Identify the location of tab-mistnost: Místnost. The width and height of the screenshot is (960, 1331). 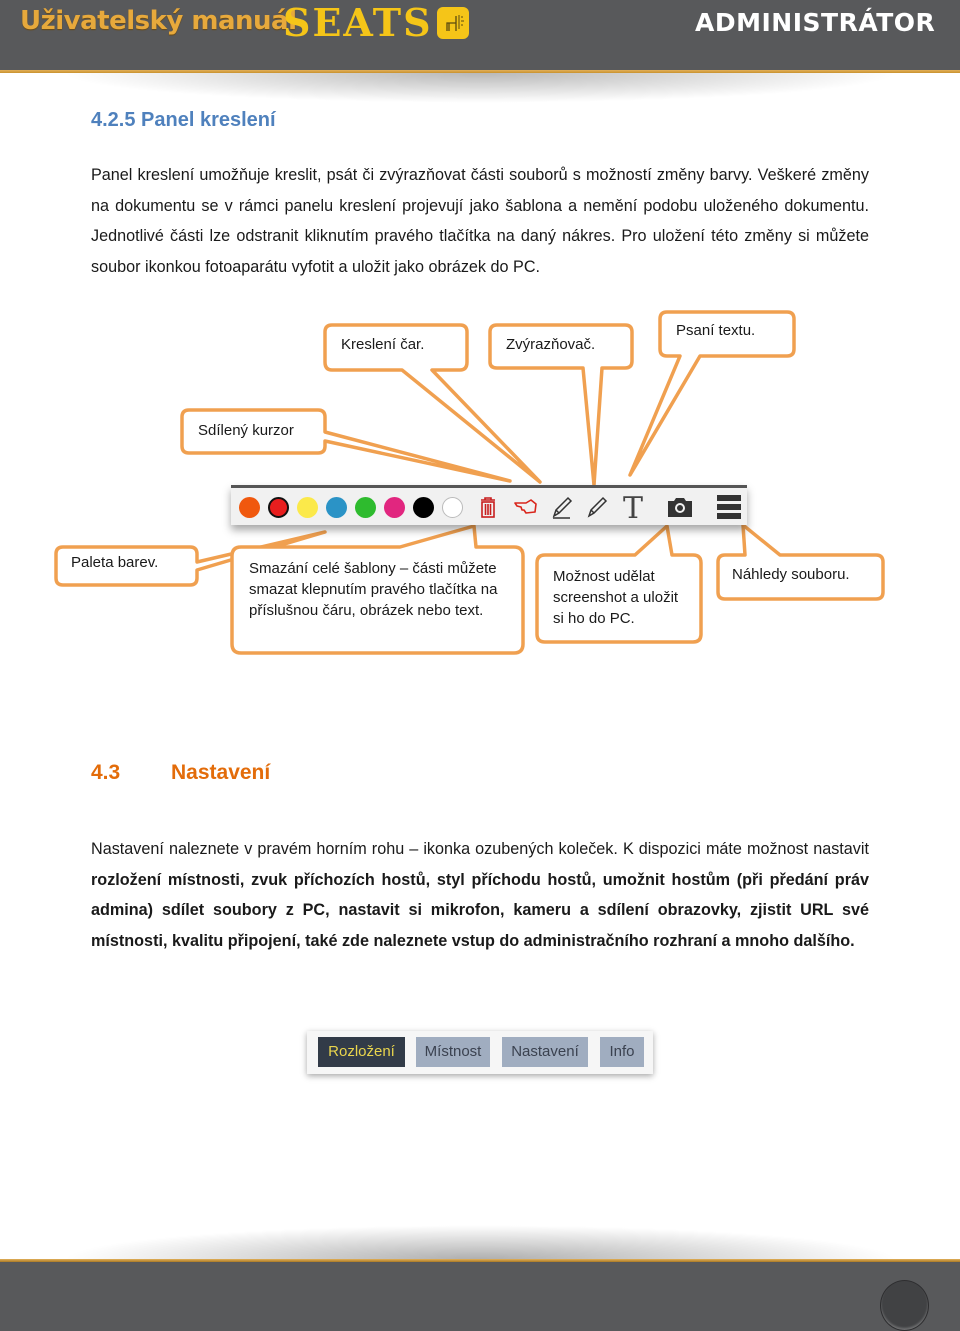
(453, 1052).